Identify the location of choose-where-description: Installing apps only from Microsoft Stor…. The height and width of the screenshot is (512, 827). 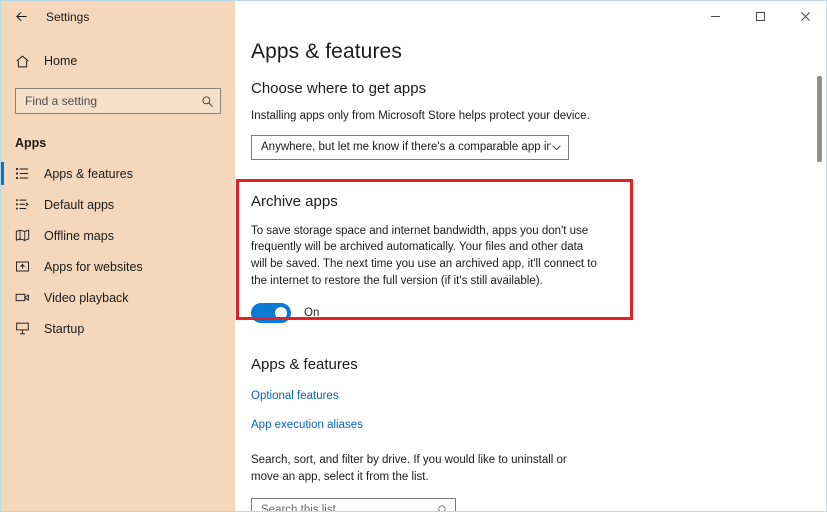
(420, 116).